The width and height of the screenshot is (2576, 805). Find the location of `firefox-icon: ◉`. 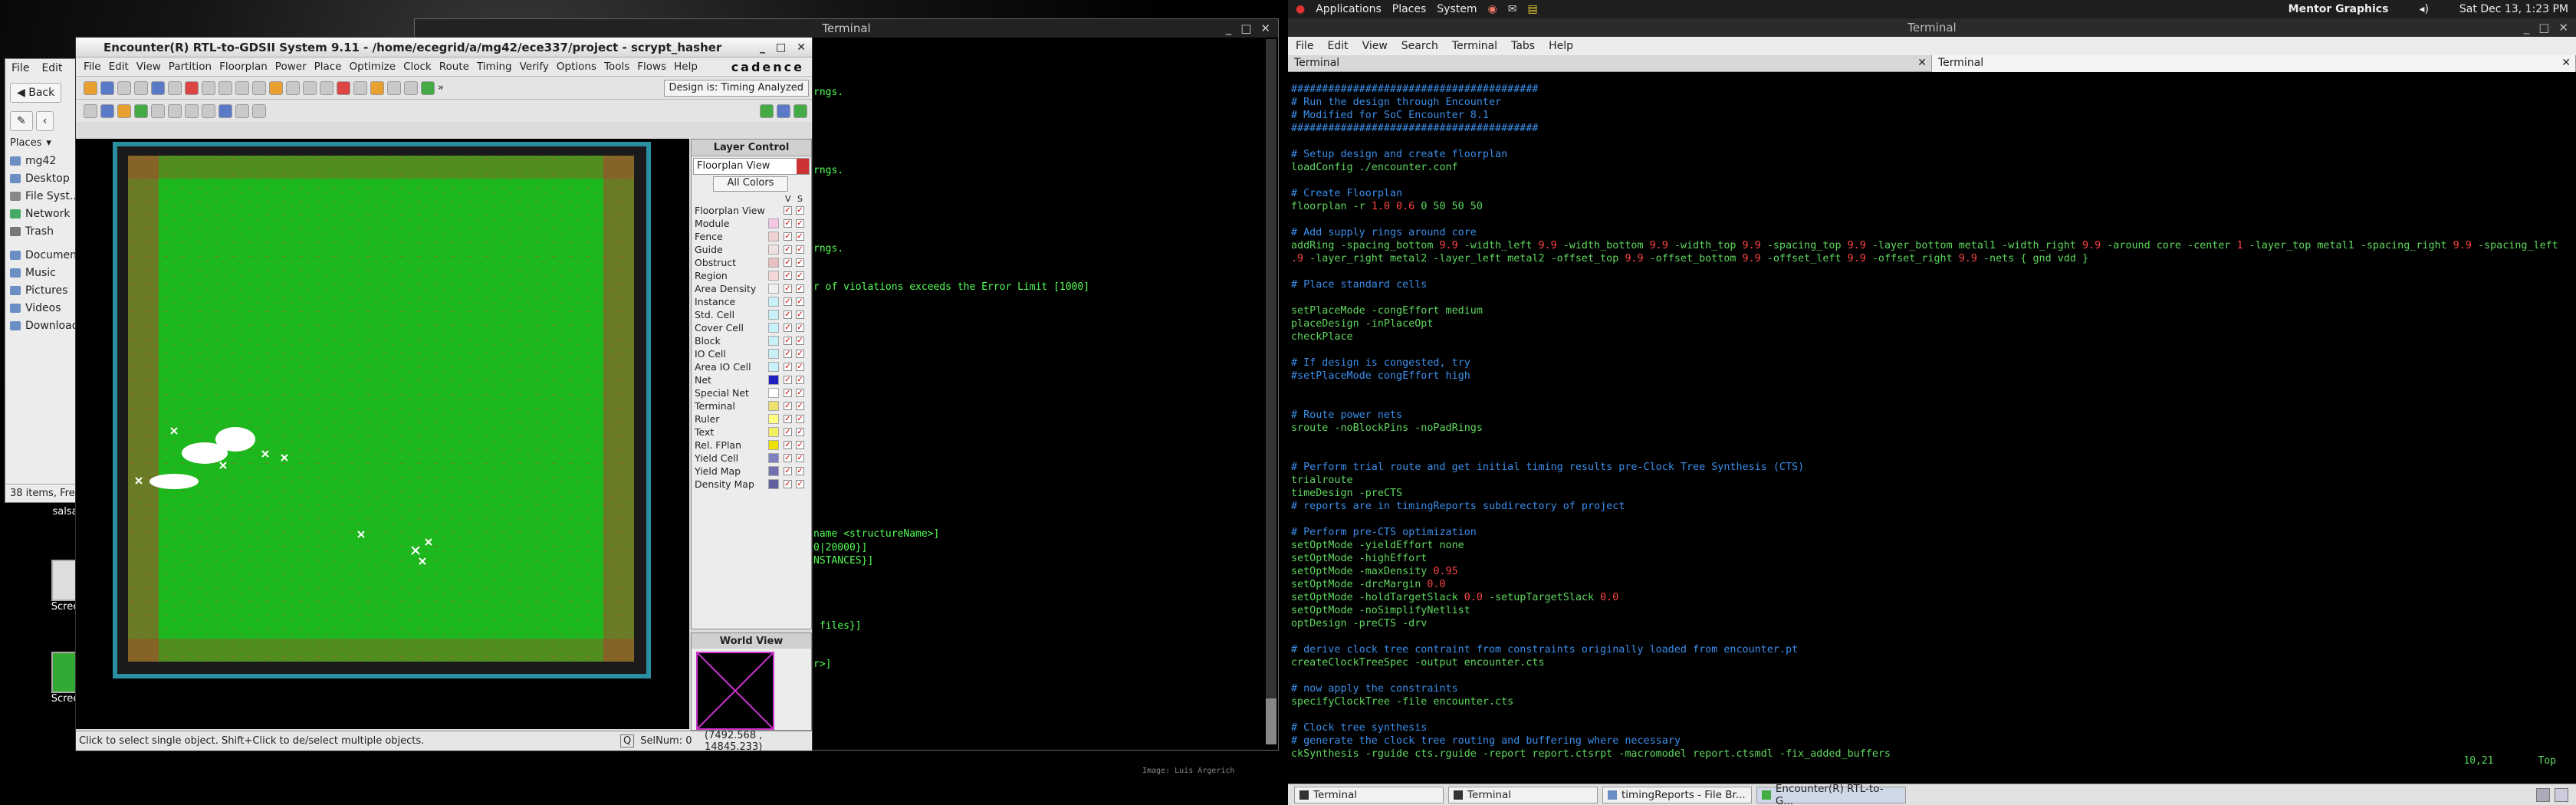

firefox-icon: ◉ is located at coordinates (1492, 9).